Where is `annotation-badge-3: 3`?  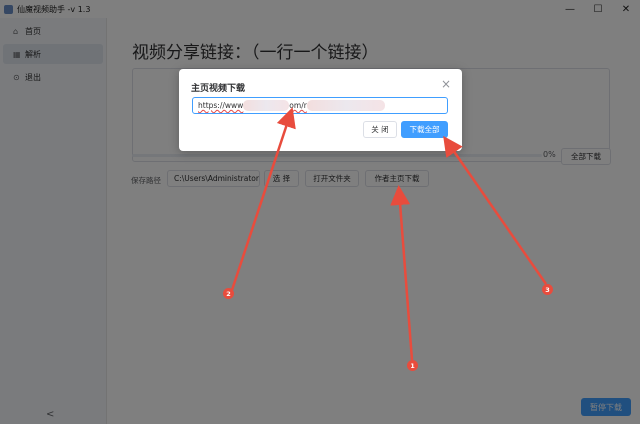 annotation-badge-3: 3 is located at coordinates (547, 289).